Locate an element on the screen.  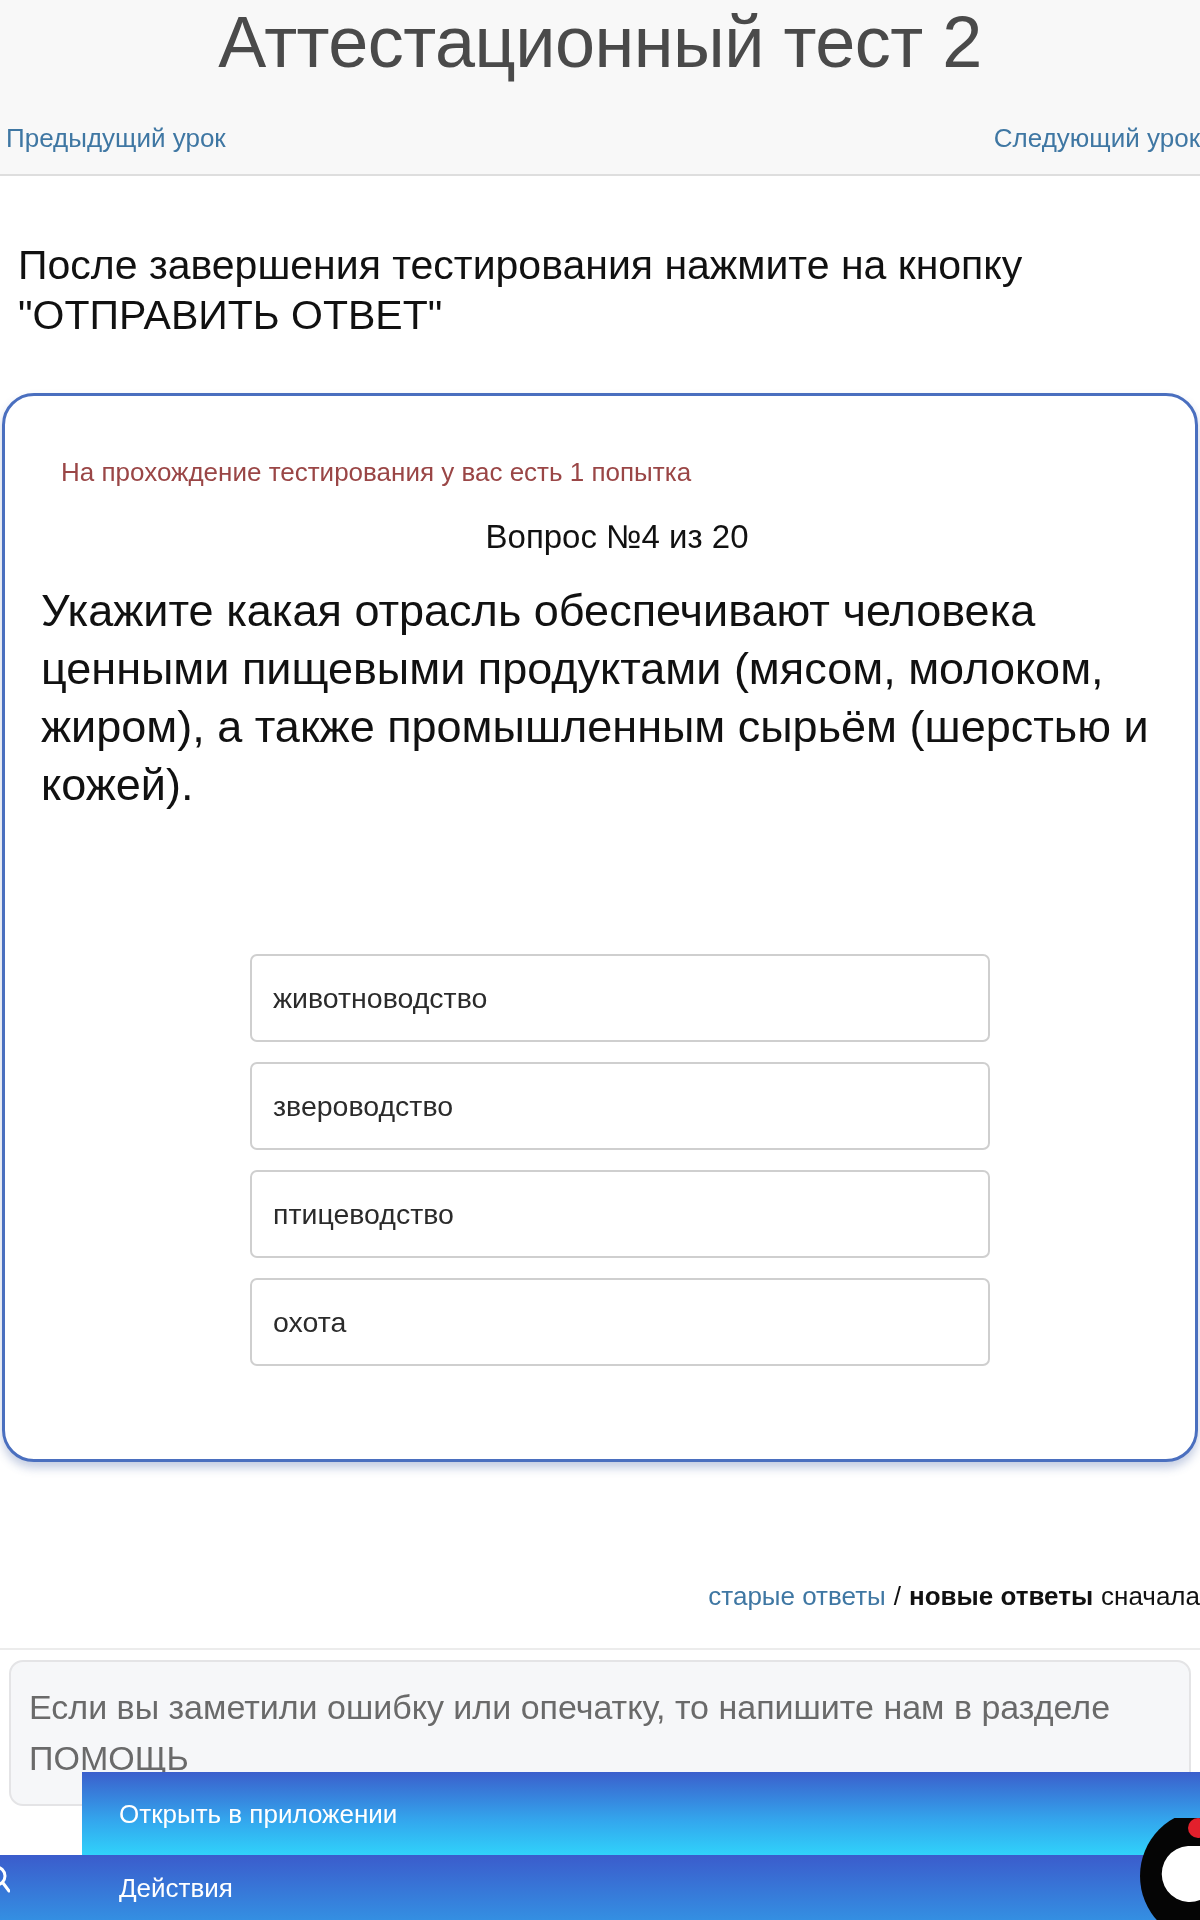
answer-option: звероводство is located at coordinates (620, 1106).